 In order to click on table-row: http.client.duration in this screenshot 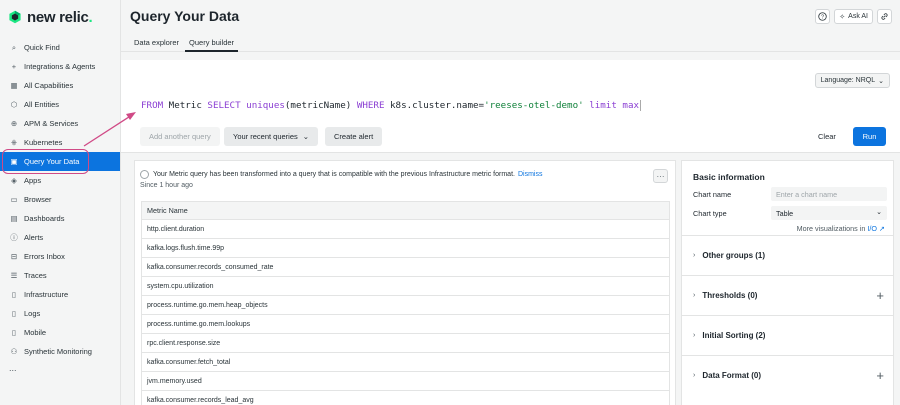, I will do `click(405, 229)`.